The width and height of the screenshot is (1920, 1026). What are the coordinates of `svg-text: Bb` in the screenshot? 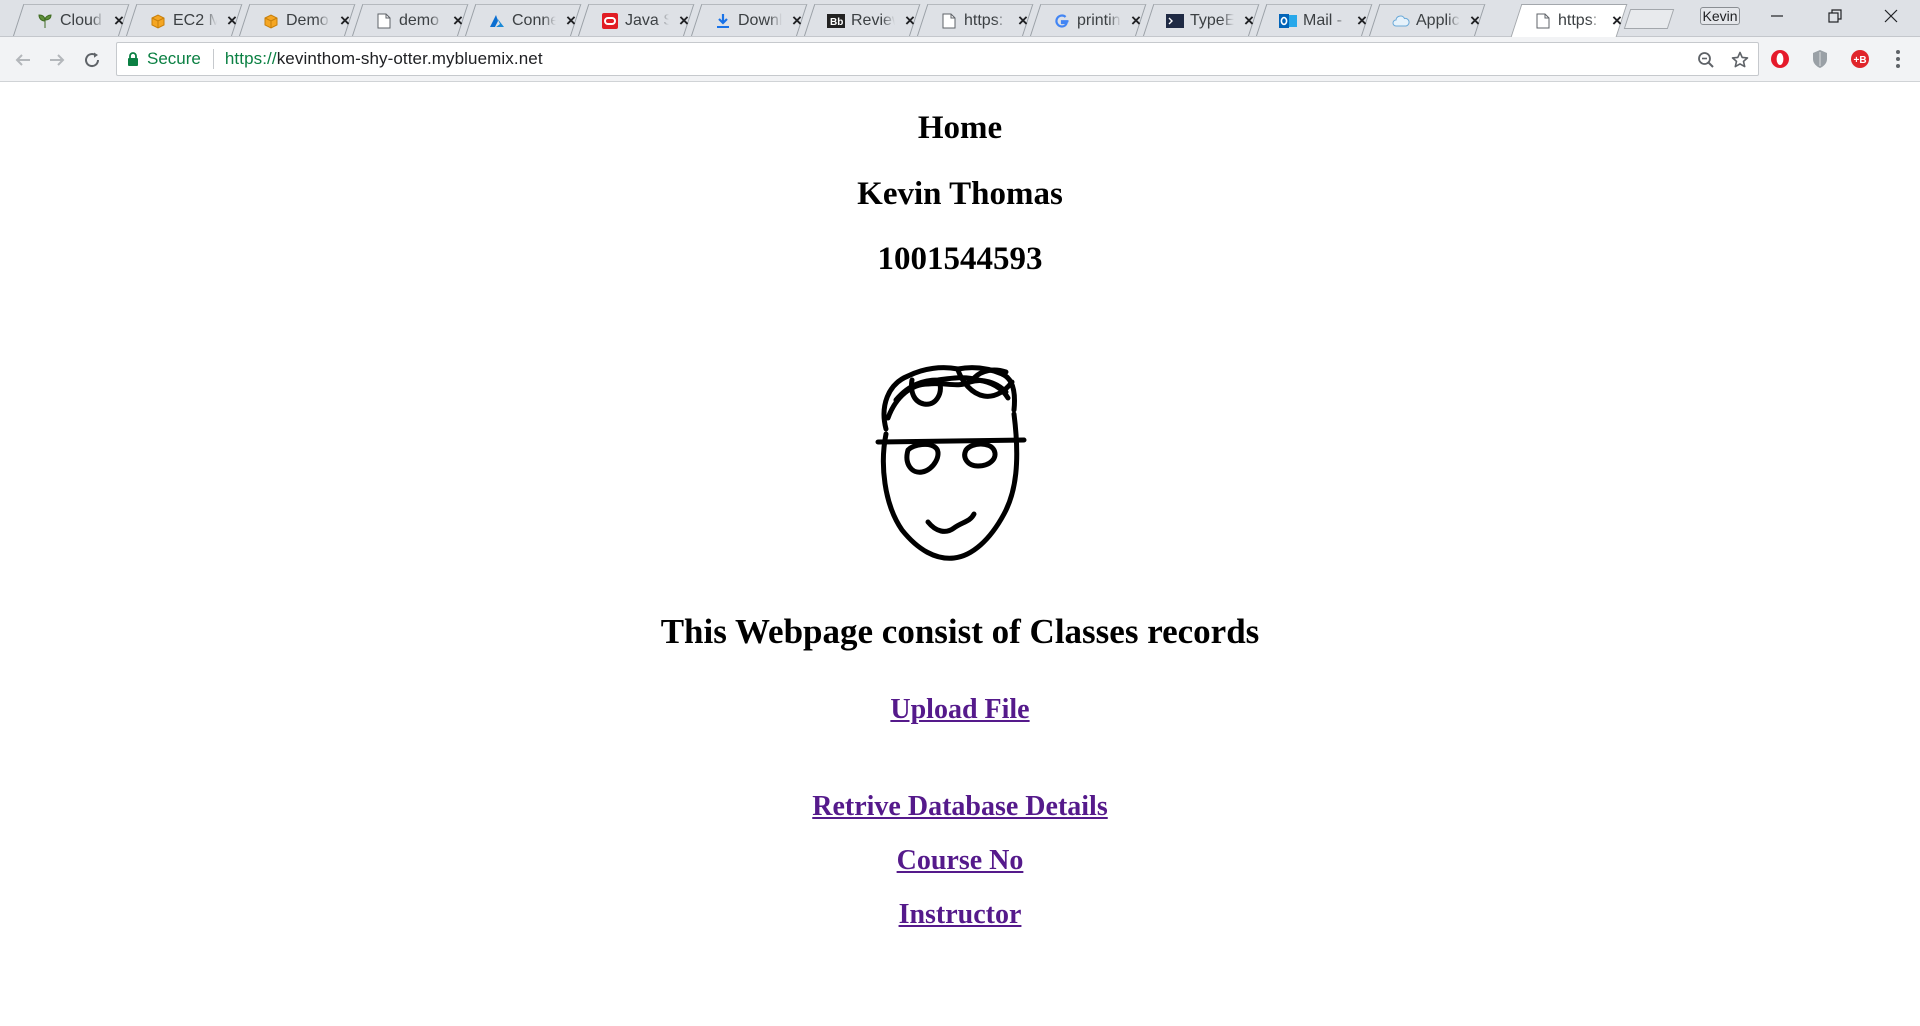 It's located at (836, 22).